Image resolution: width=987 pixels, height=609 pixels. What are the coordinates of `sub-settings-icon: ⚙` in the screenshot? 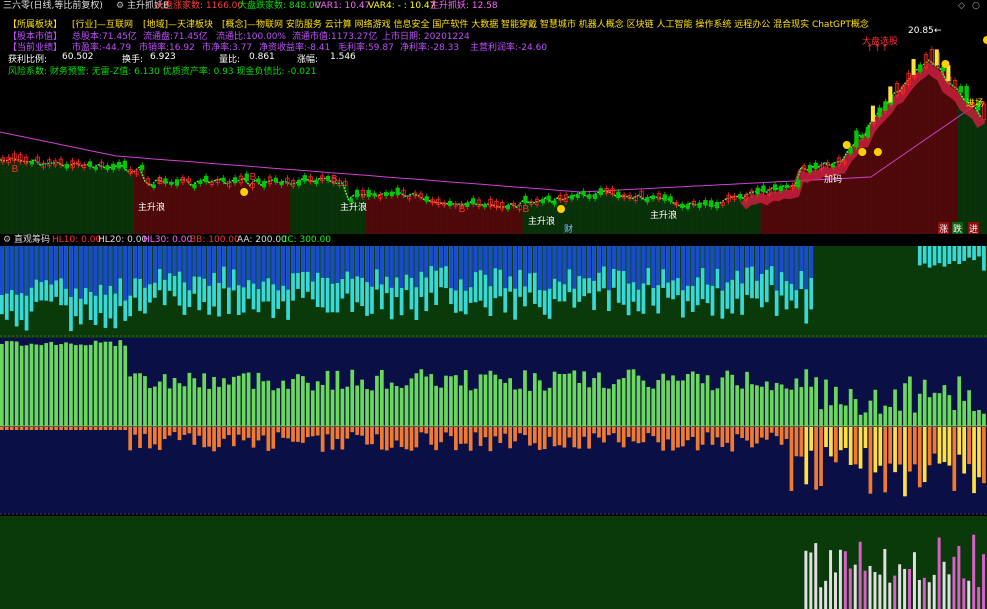 It's located at (7, 240).